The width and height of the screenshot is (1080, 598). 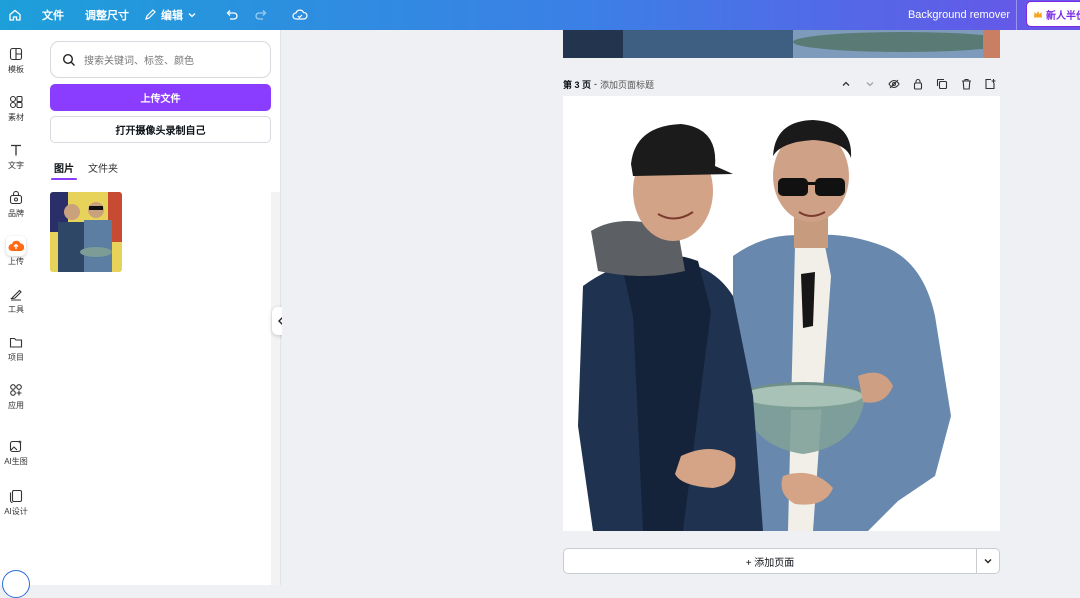 What do you see at coordinates (16, 342) in the screenshot?
I see `folder-icon` at bounding box center [16, 342].